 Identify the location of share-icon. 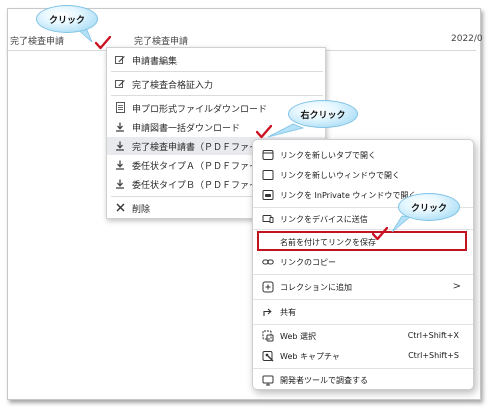
(268, 312).